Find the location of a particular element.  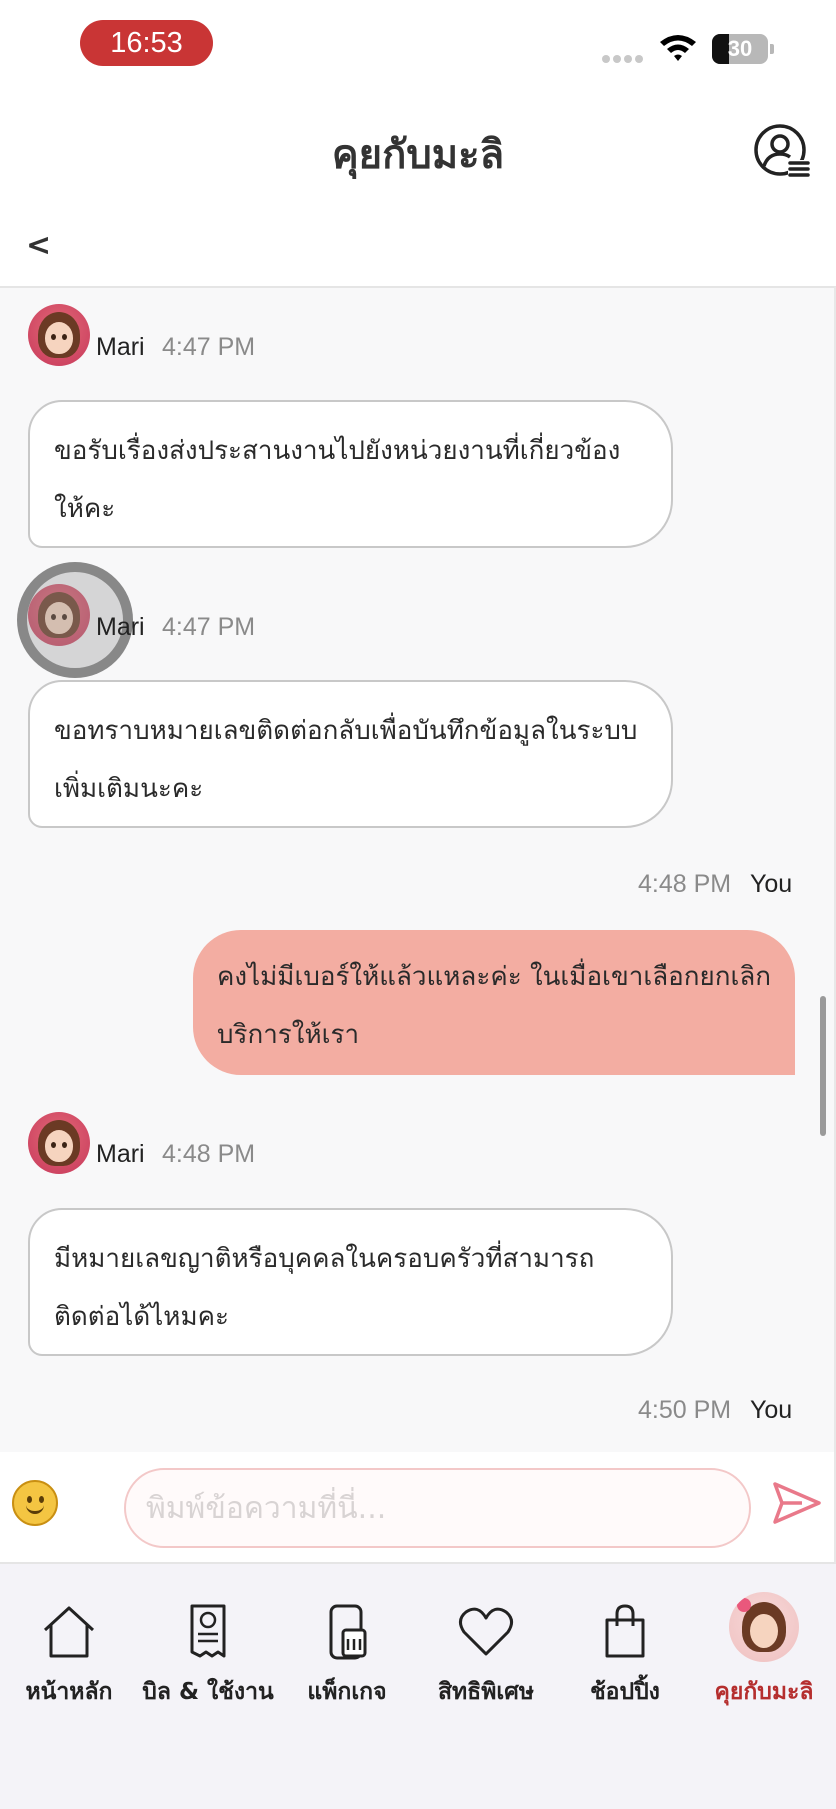

message-text: เพิ่มเติมนะคะ is located at coordinates (129, 789).